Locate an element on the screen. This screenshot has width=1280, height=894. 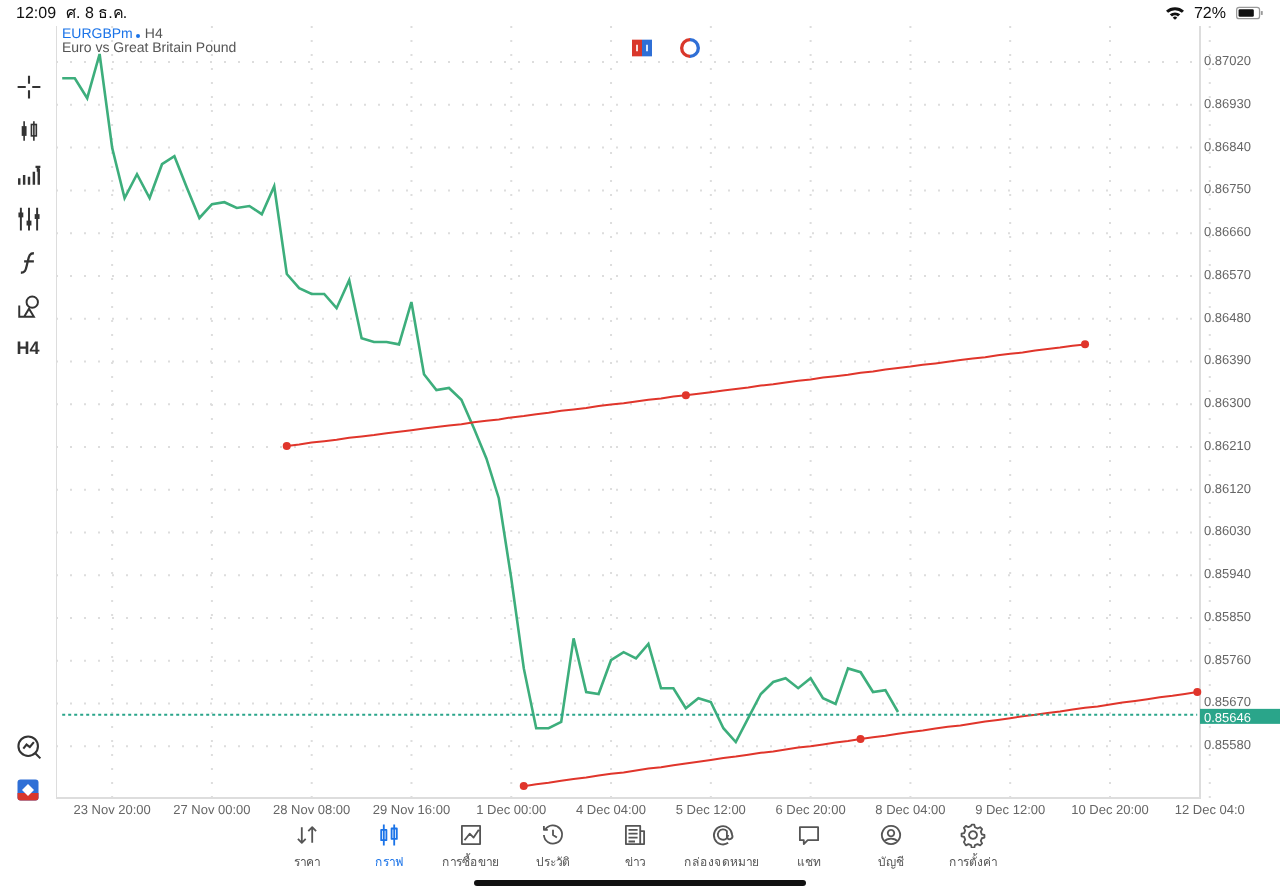
chat-icon is located at coordinates (809, 835).